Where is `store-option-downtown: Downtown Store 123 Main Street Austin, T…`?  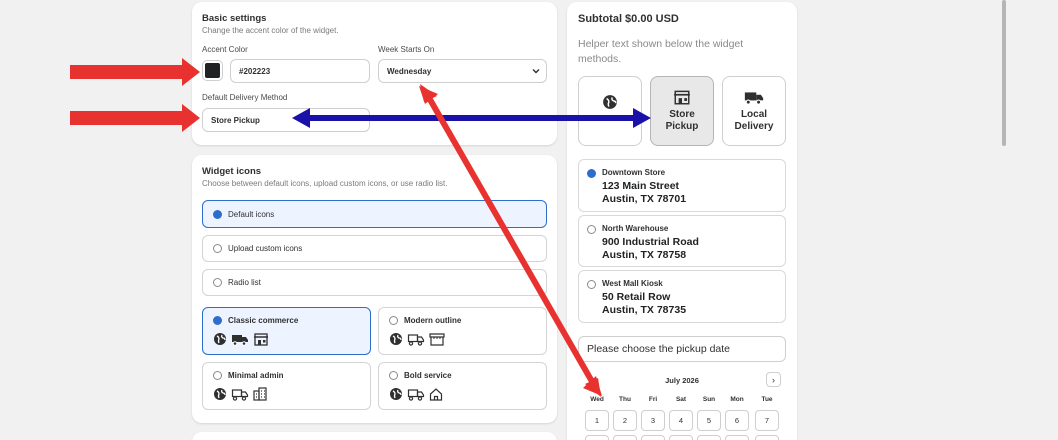
store-option-downtown: Downtown Store 123 Main Street Austin, T… is located at coordinates (682, 185).